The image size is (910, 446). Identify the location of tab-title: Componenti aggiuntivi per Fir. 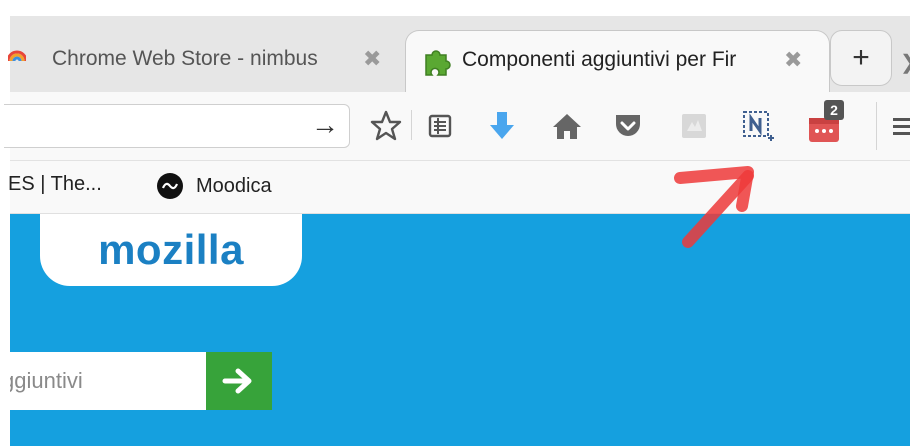
(599, 59).